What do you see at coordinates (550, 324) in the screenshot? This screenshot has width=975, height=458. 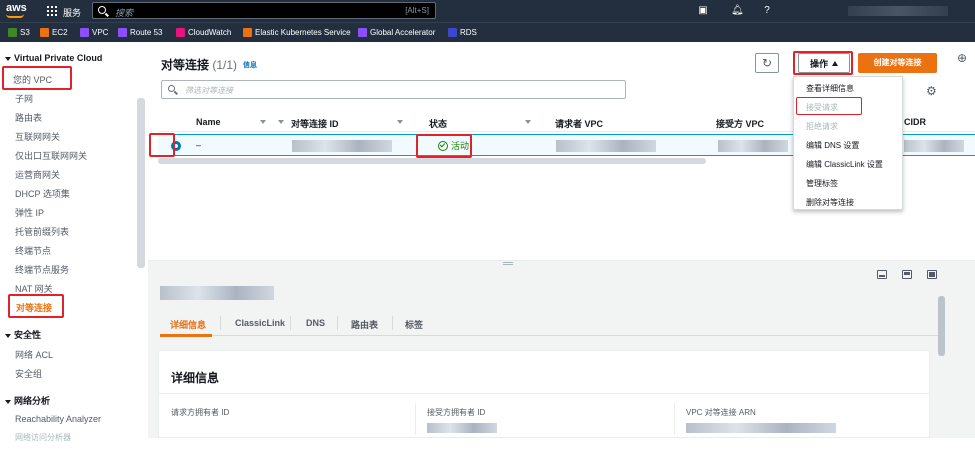 I see `details-tabs: 详细信息 ClassicLink DNS 路由表 标签` at bounding box center [550, 324].